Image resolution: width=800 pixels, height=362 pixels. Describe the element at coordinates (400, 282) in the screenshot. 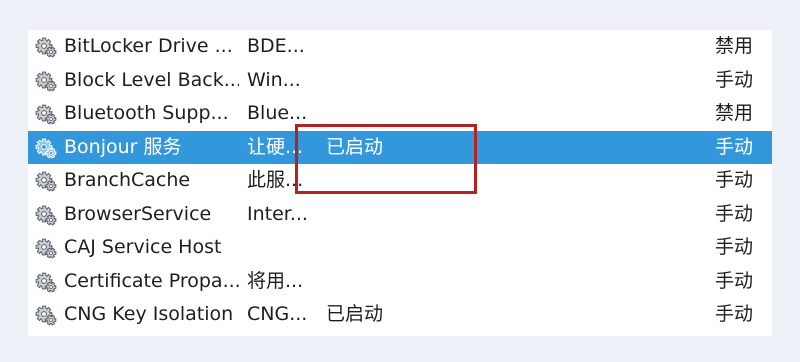

I see `service-row: Certificate Propa... 将用... 手动` at that location.